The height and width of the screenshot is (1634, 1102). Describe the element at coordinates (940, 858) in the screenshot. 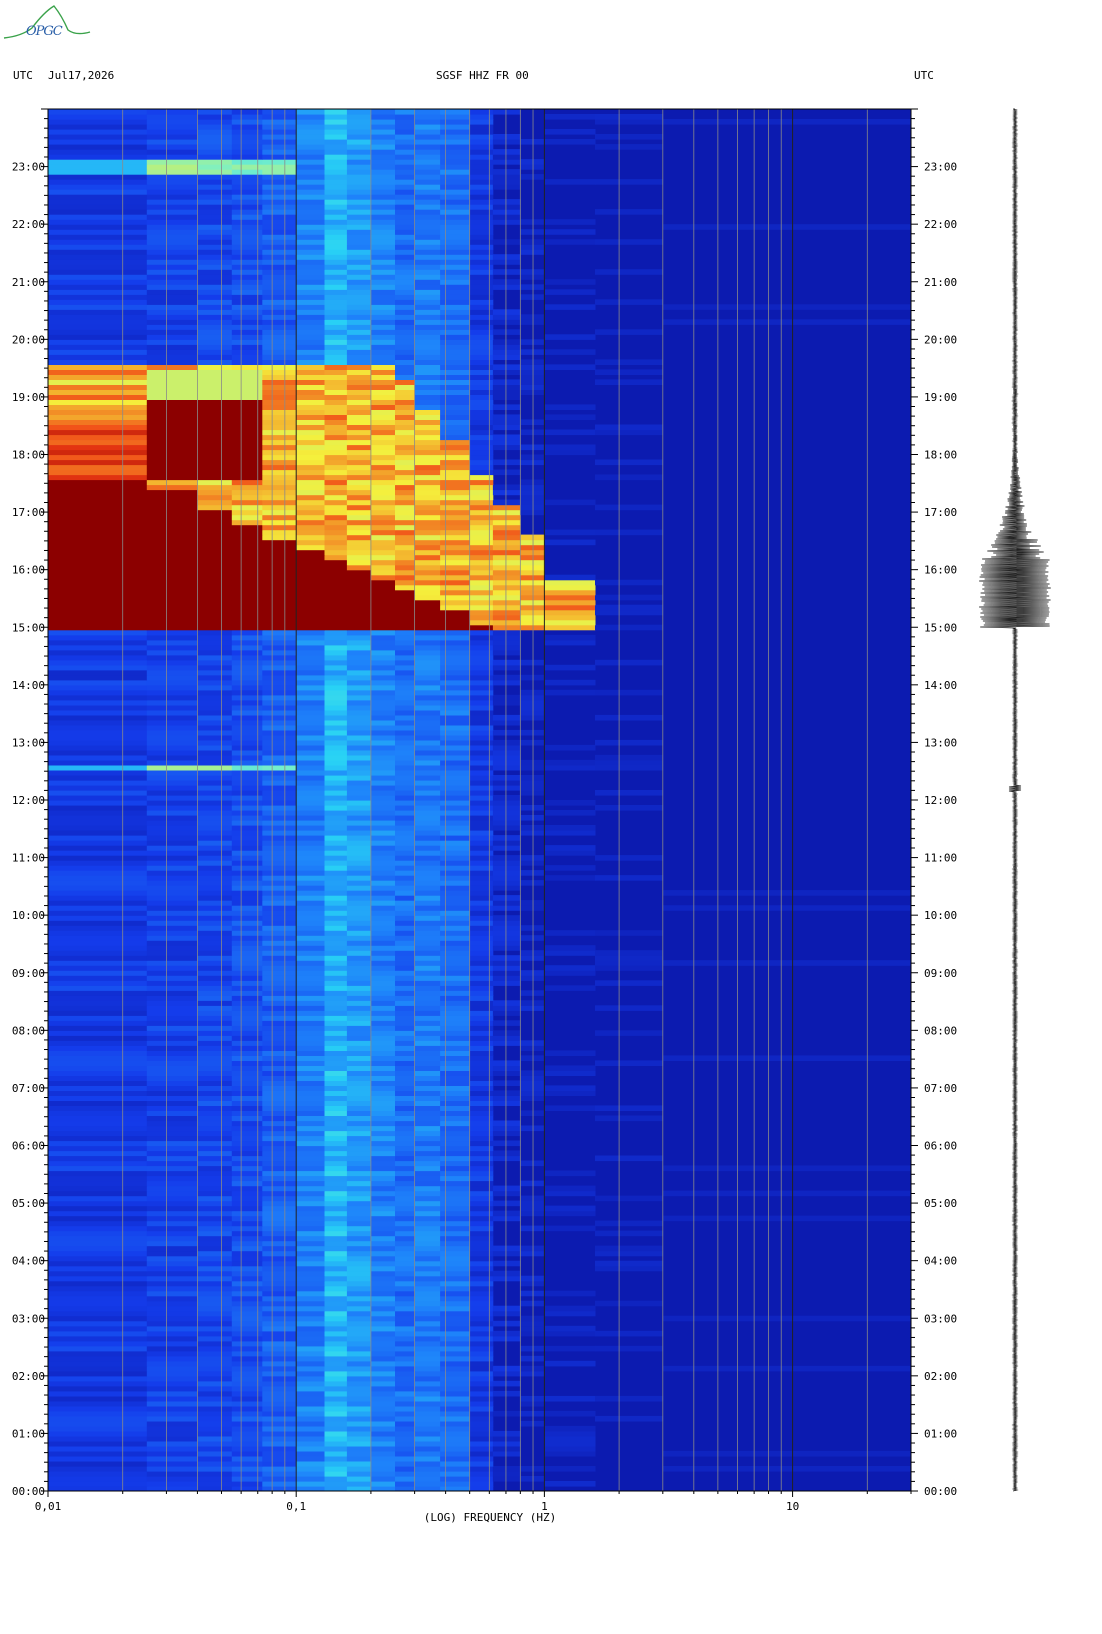

I see `y-tick-label-right: 11:00` at that location.